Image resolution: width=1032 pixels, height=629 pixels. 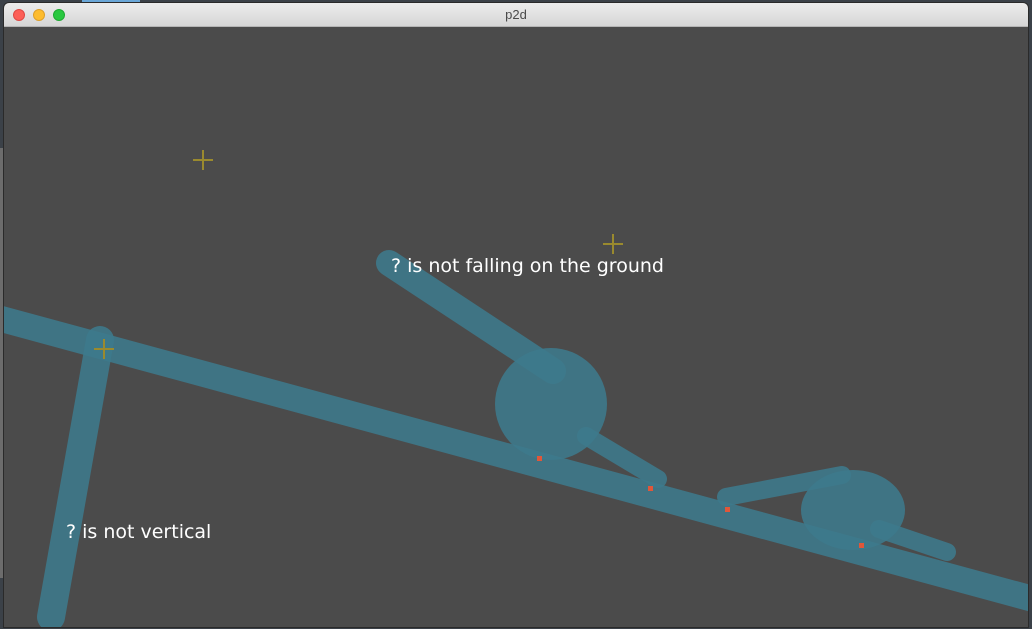 I want to click on title-bar: p2d, so click(x=516, y=15).